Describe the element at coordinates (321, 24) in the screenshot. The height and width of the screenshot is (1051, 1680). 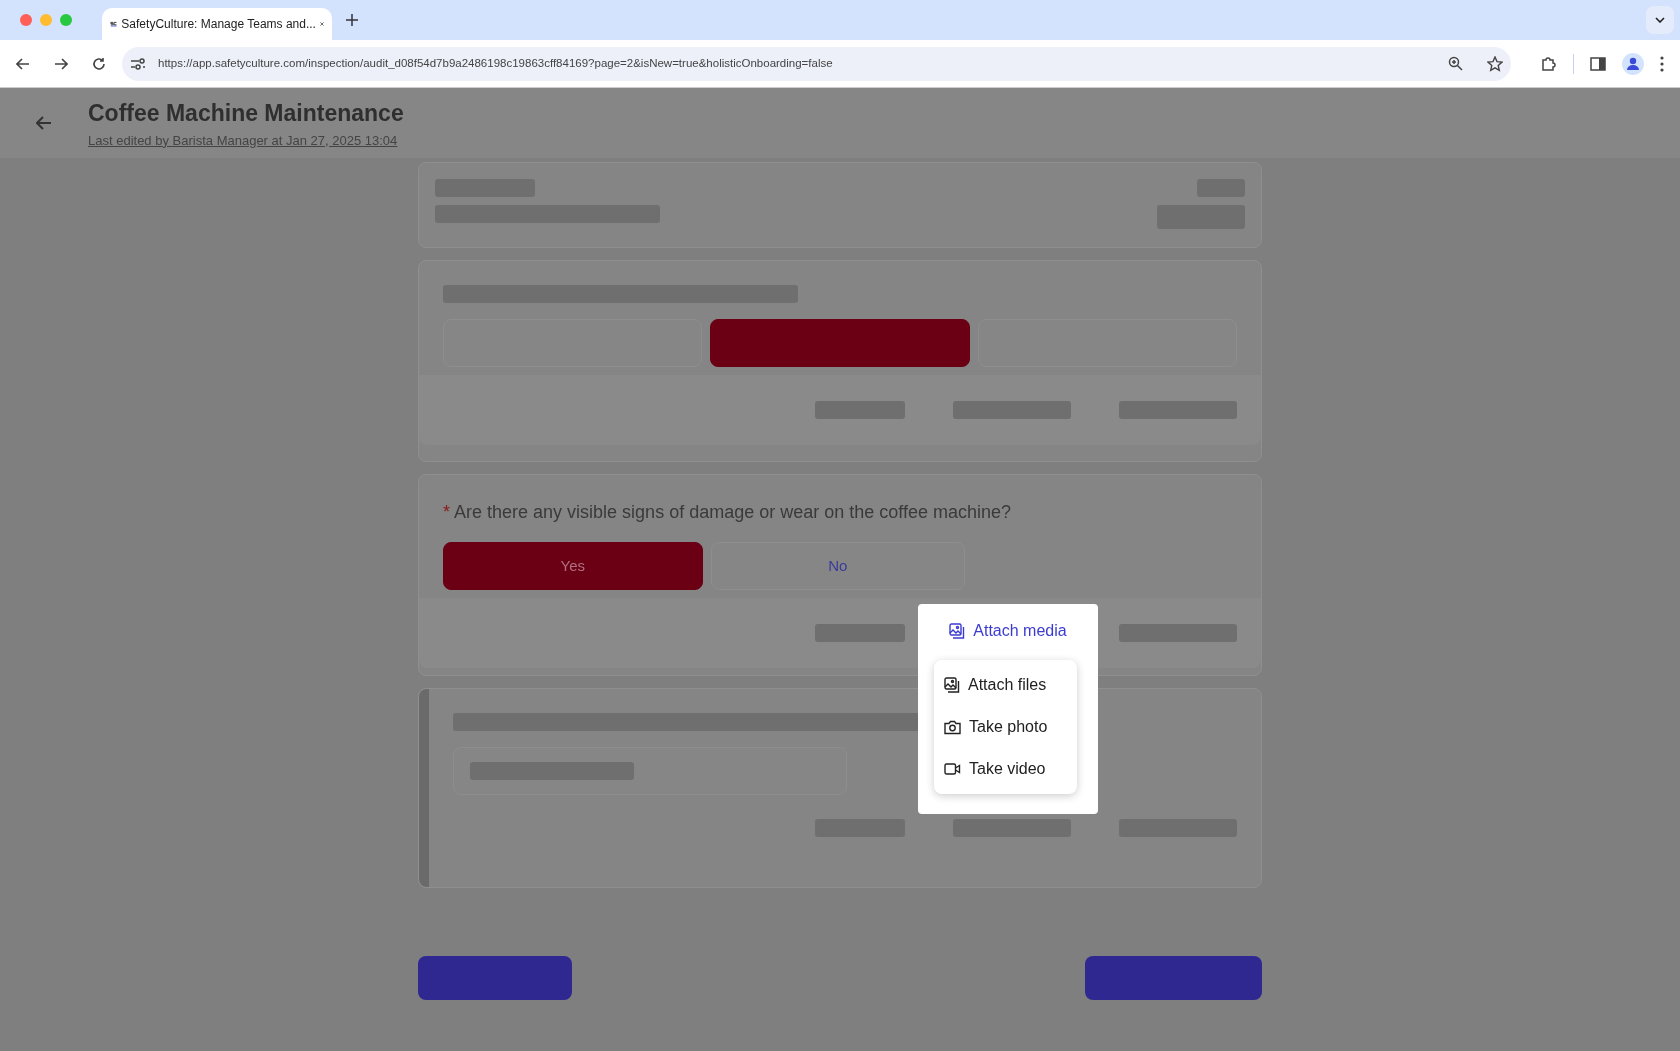
I see `close-icon` at that location.